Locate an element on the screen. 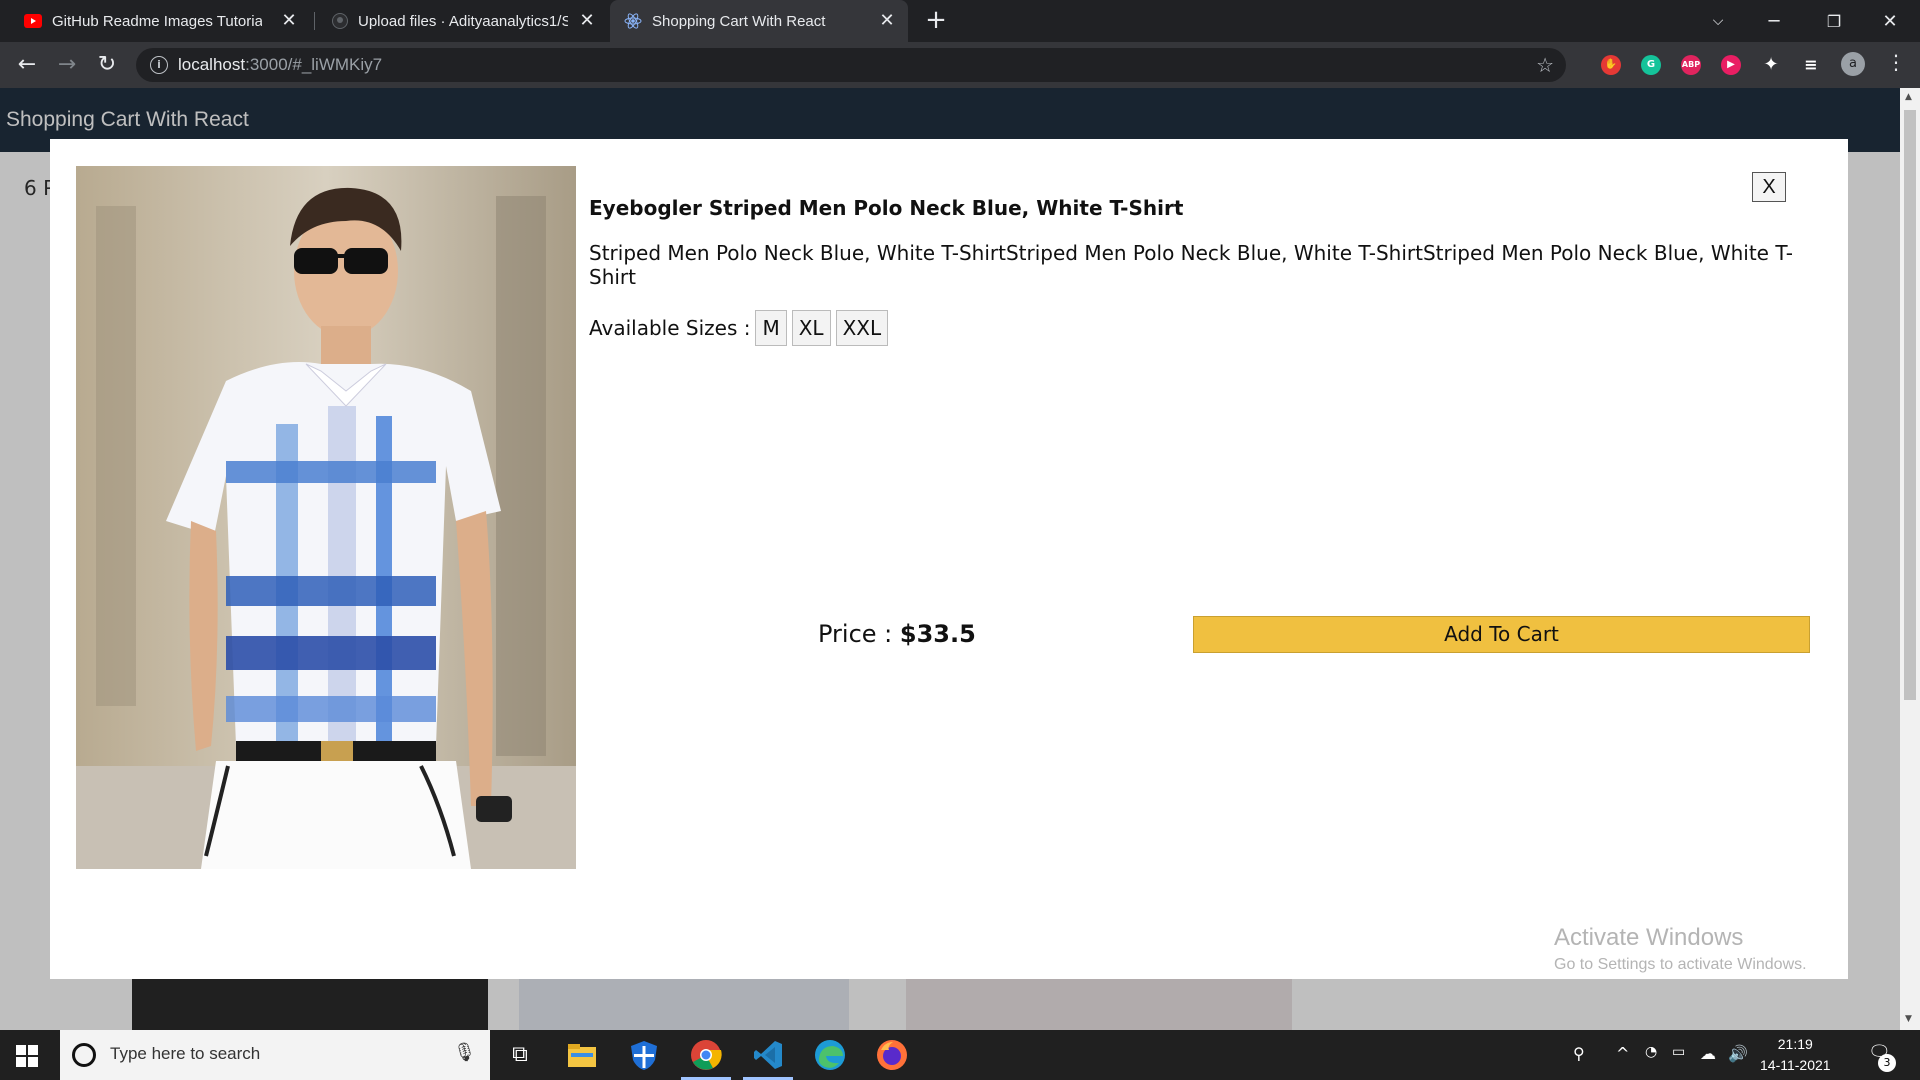  url-host: localhost is located at coordinates (212, 64).